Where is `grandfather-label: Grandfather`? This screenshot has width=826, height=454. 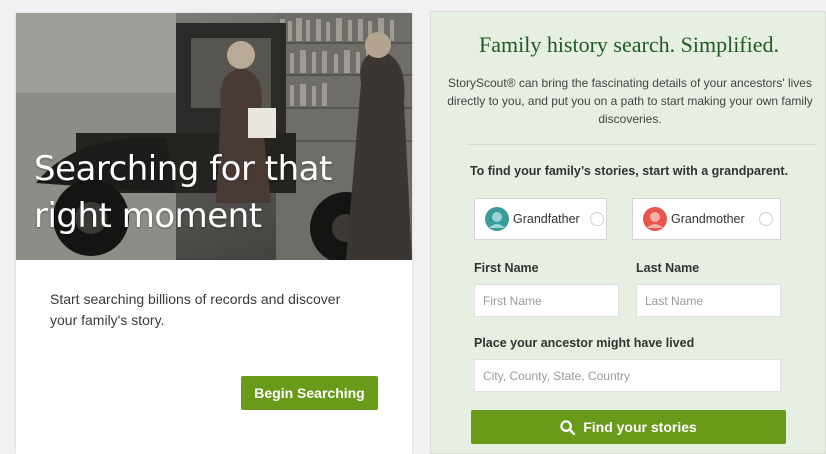
grandfather-label: Grandfather is located at coordinates (546, 219).